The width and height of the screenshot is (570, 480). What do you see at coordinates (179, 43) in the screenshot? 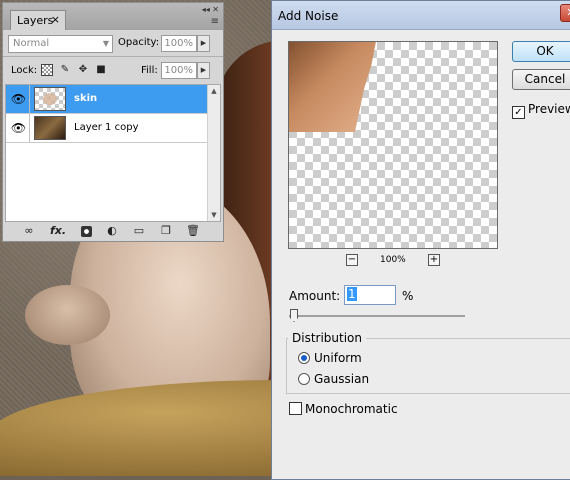
I see `opacity-input: 100%` at bounding box center [179, 43].